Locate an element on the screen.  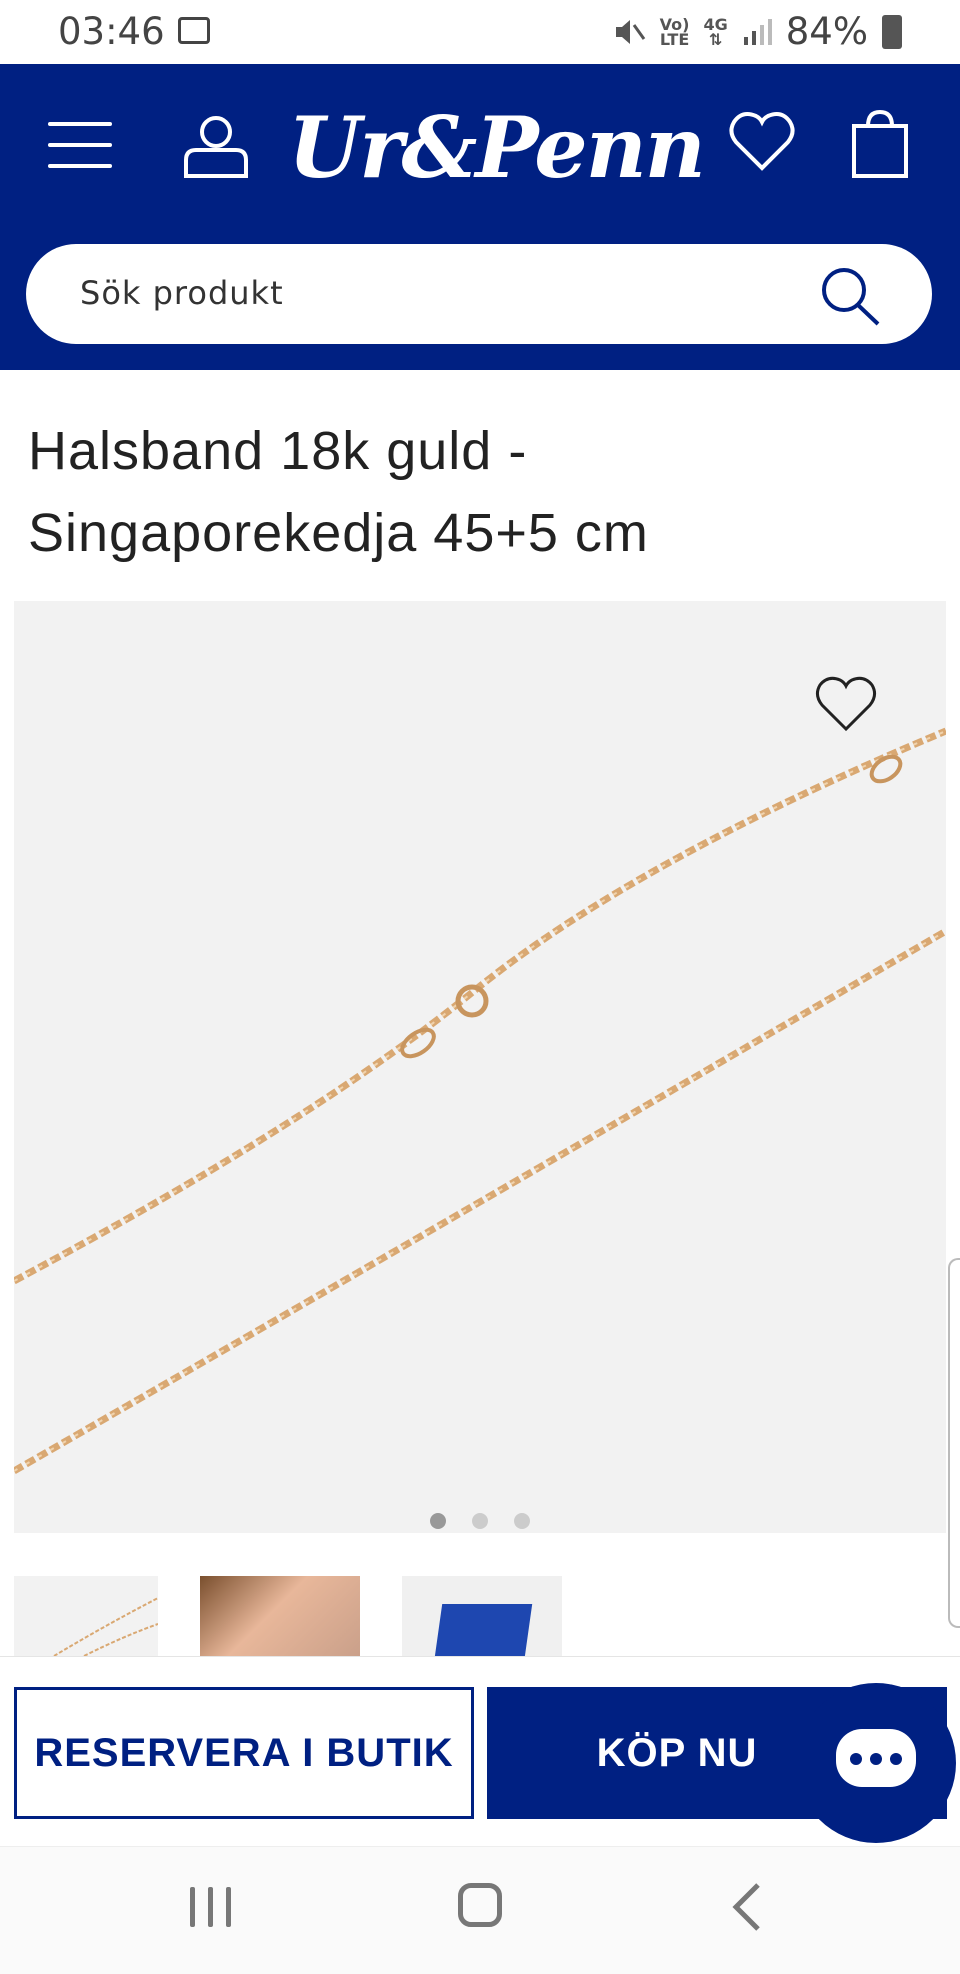
gift-box-image is located at coordinates (483, 1630).